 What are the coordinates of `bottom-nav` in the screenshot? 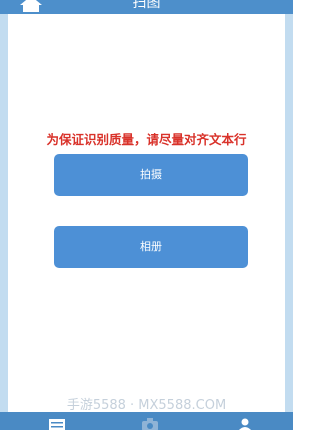 It's located at (146, 421).